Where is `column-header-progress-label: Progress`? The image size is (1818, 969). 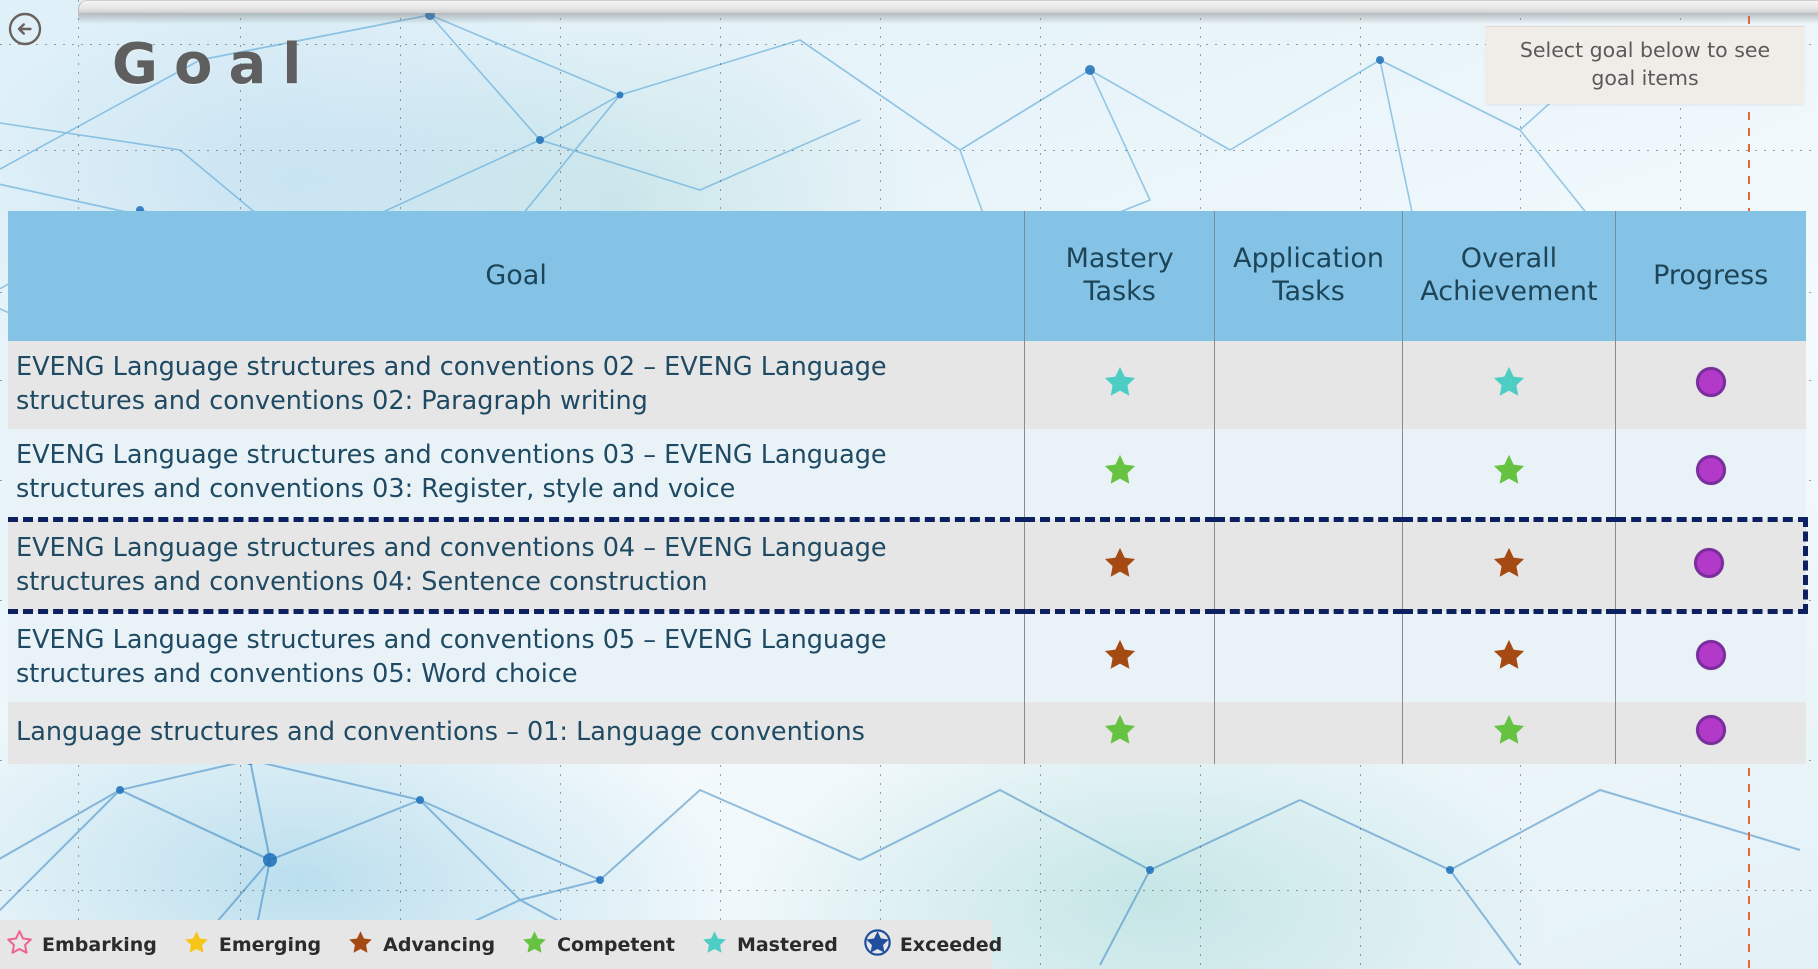
column-header-progress-label: Progress is located at coordinates (1711, 275).